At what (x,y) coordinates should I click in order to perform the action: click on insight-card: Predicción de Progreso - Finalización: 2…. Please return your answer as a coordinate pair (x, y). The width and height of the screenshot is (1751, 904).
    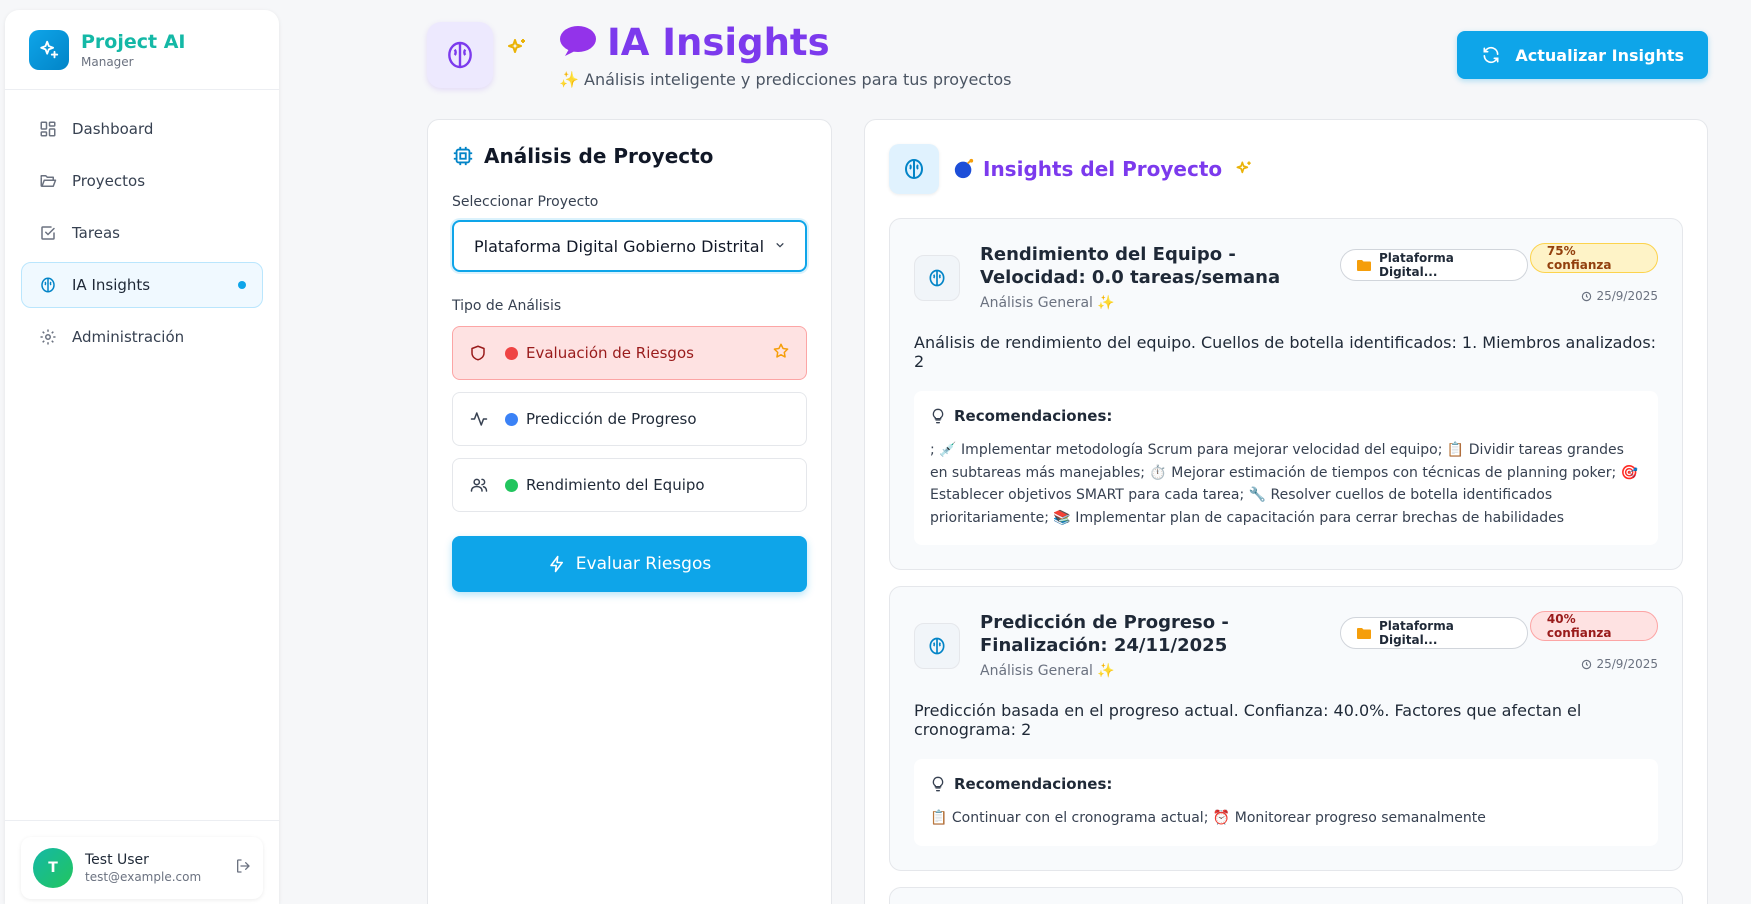
    Looking at the image, I should click on (1286, 728).